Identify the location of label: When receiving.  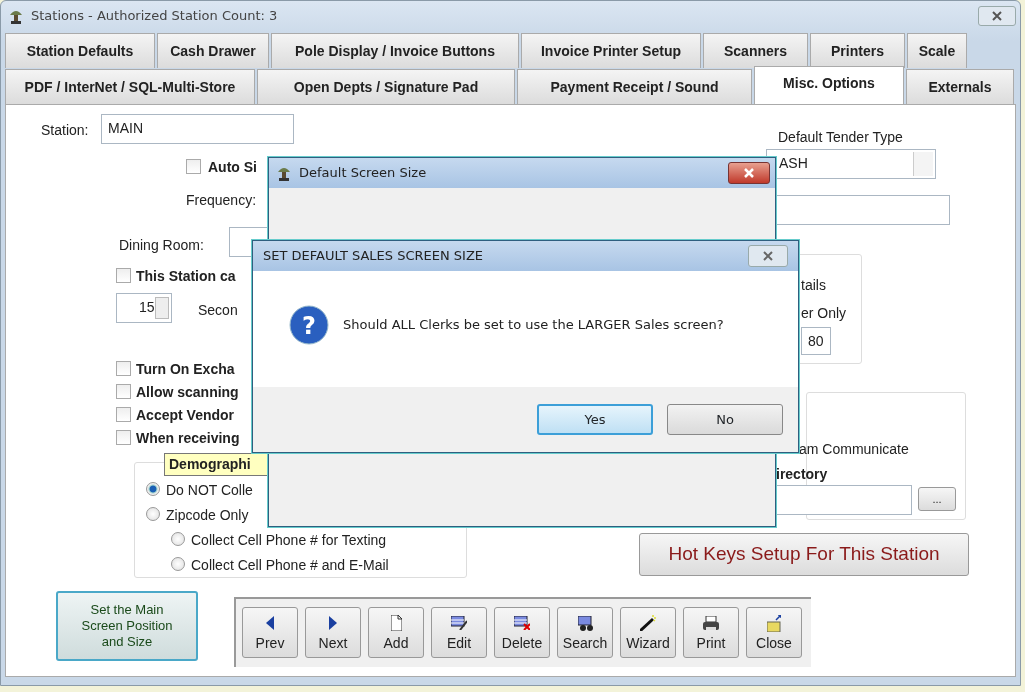
(188, 438).